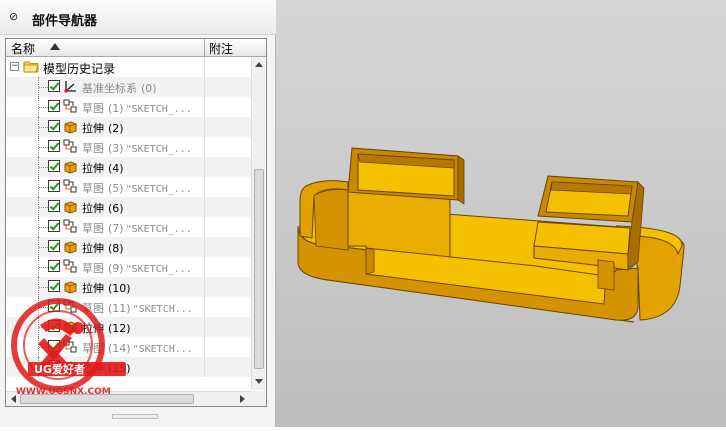 The width and height of the screenshot is (726, 431). What do you see at coordinates (149, 88) in the screenshot?
I see `feature-index: (0)` at bounding box center [149, 88].